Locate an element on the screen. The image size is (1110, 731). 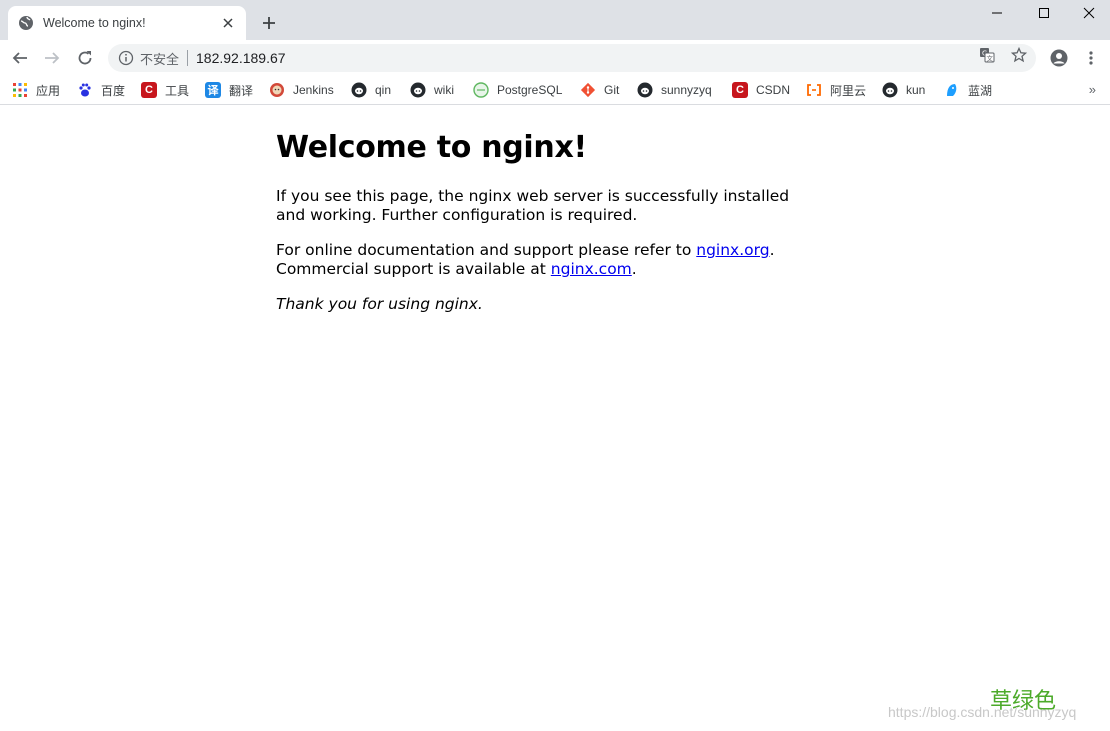
bookmark-label: qin is located at coordinates (383, 90).